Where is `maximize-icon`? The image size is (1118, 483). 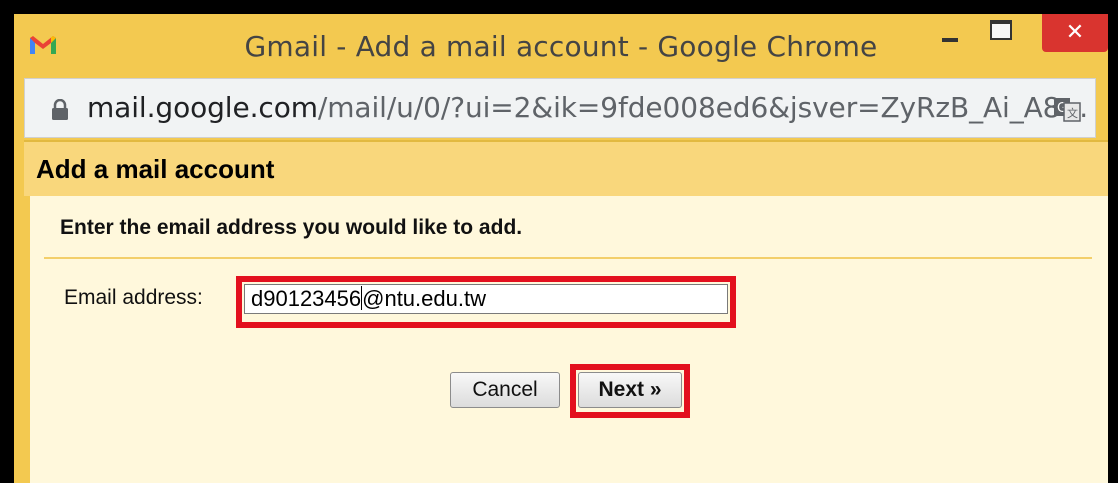
maximize-icon is located at coordinates (1001, 30).